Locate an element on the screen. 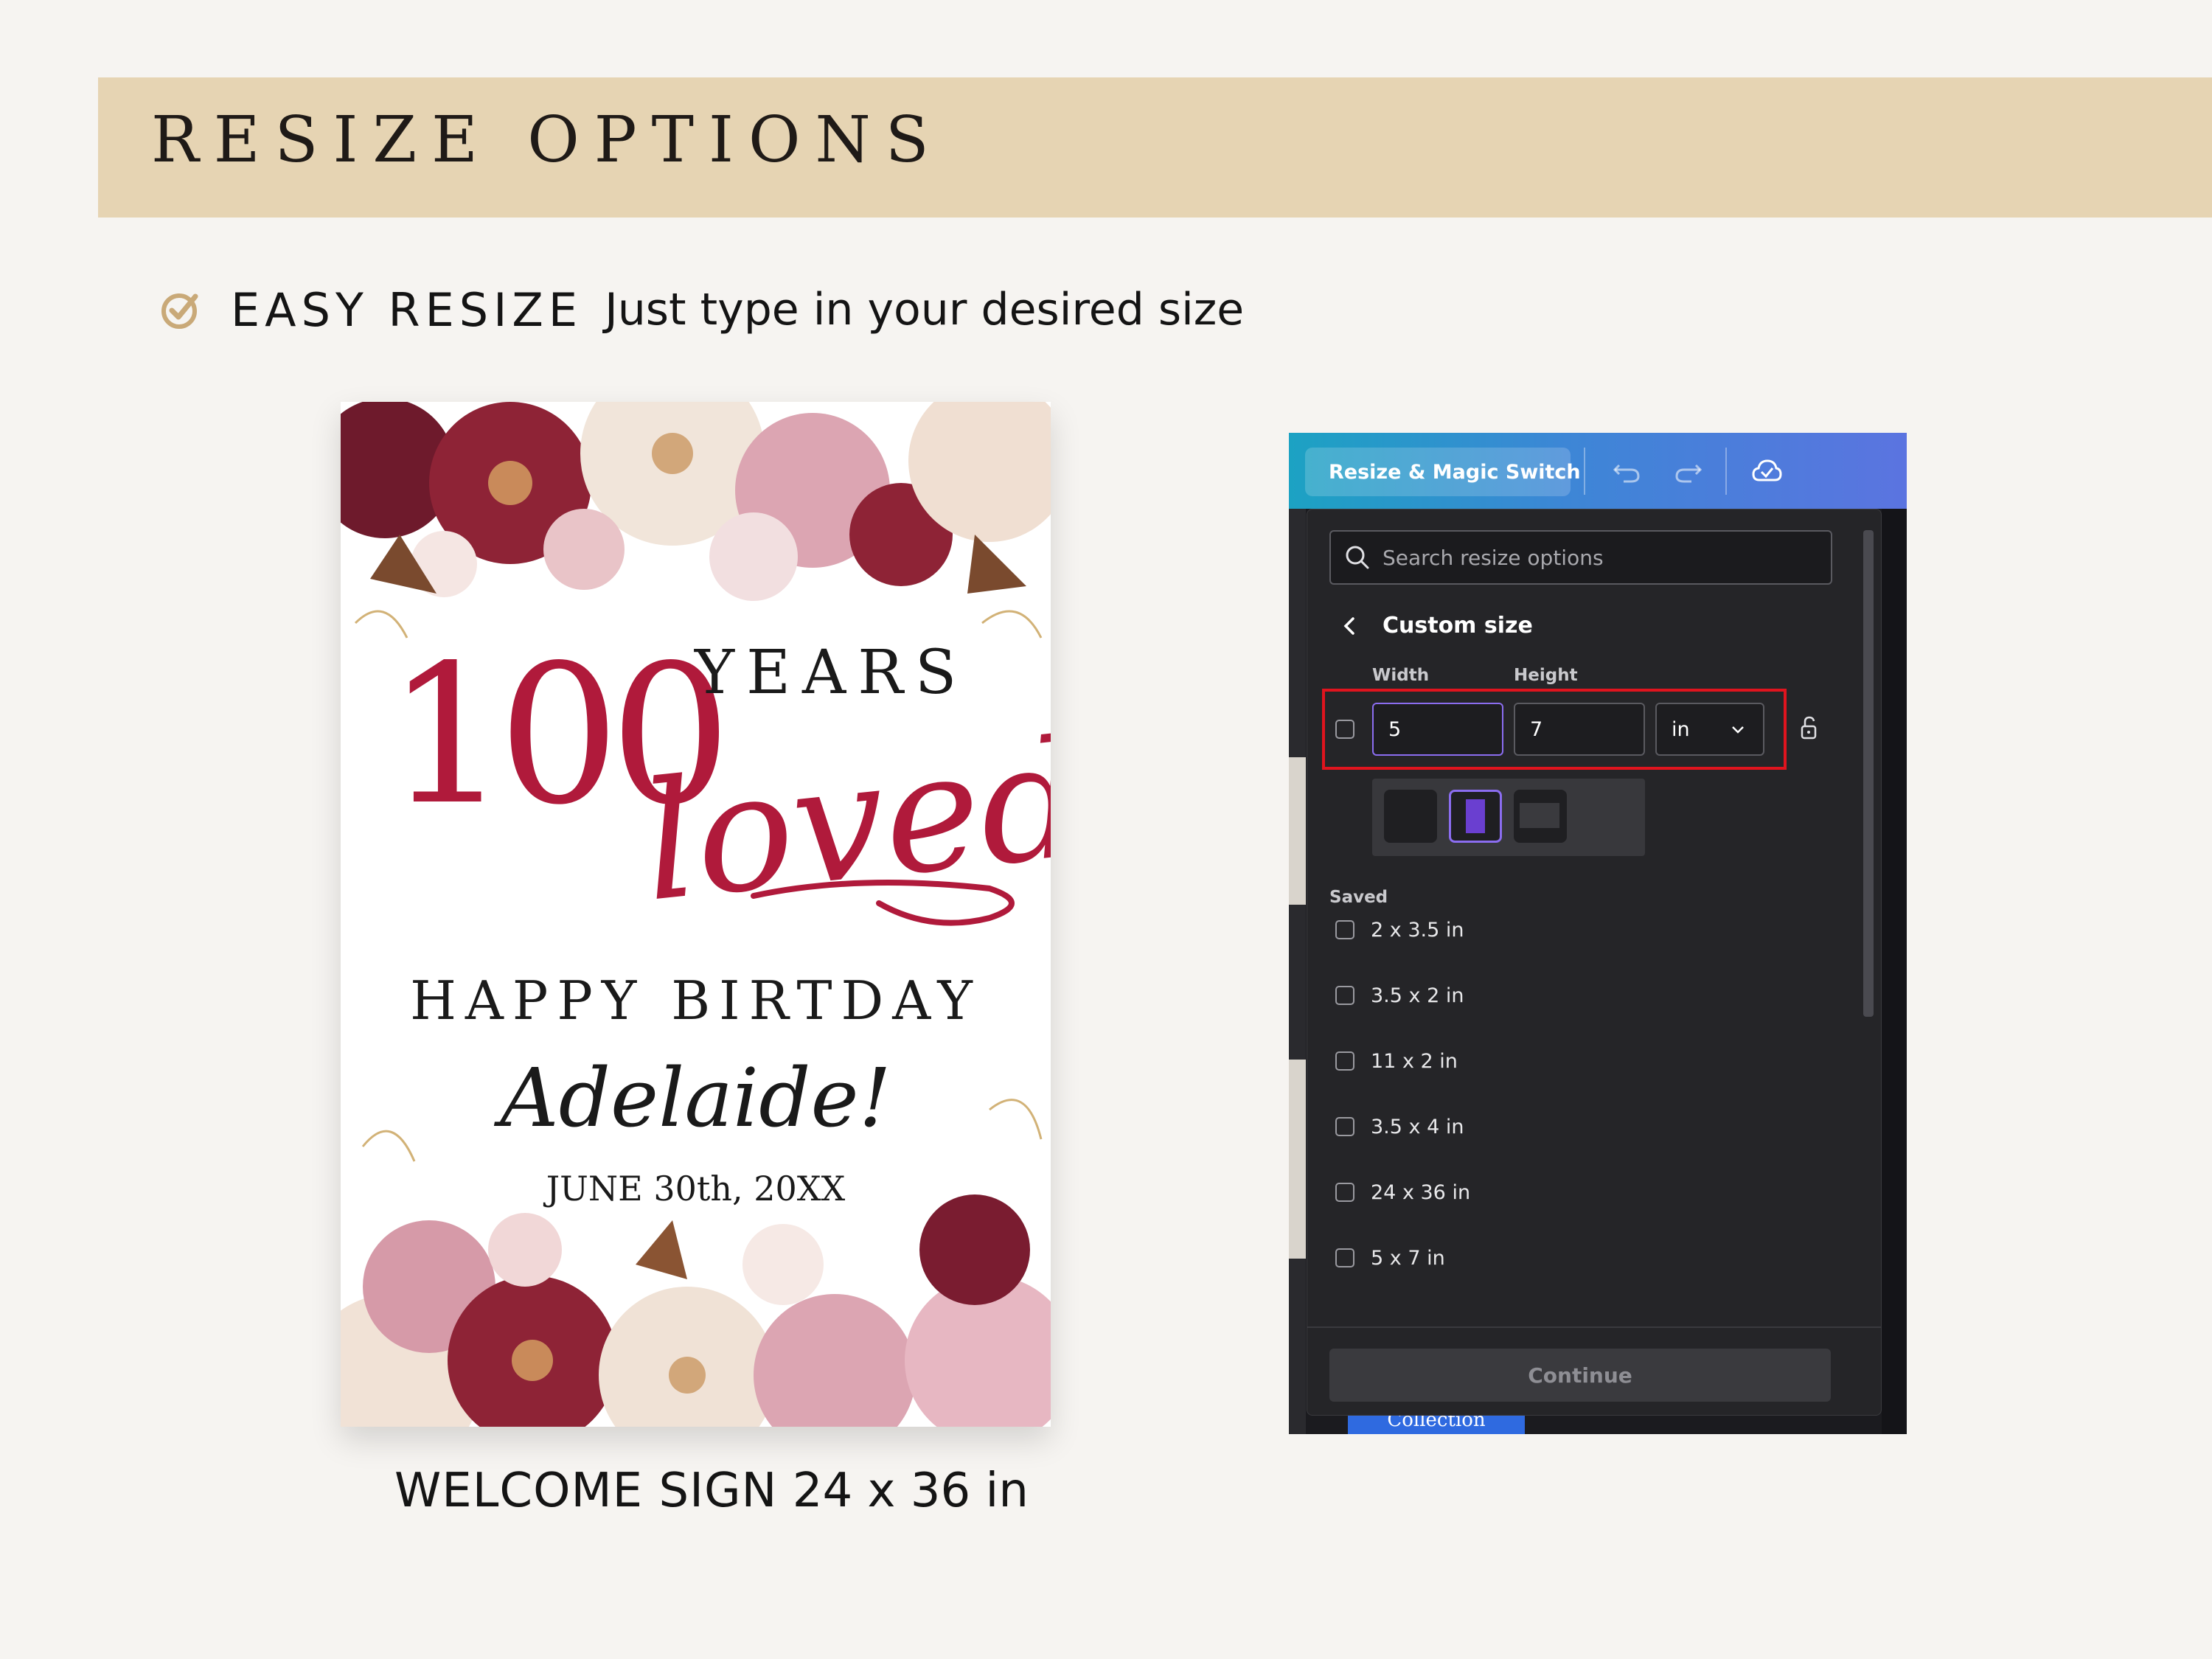 This screenshot has width=2212, height=1659. resize-button-label: Resize & Magic Switch is located at coordinates (1455, 472).